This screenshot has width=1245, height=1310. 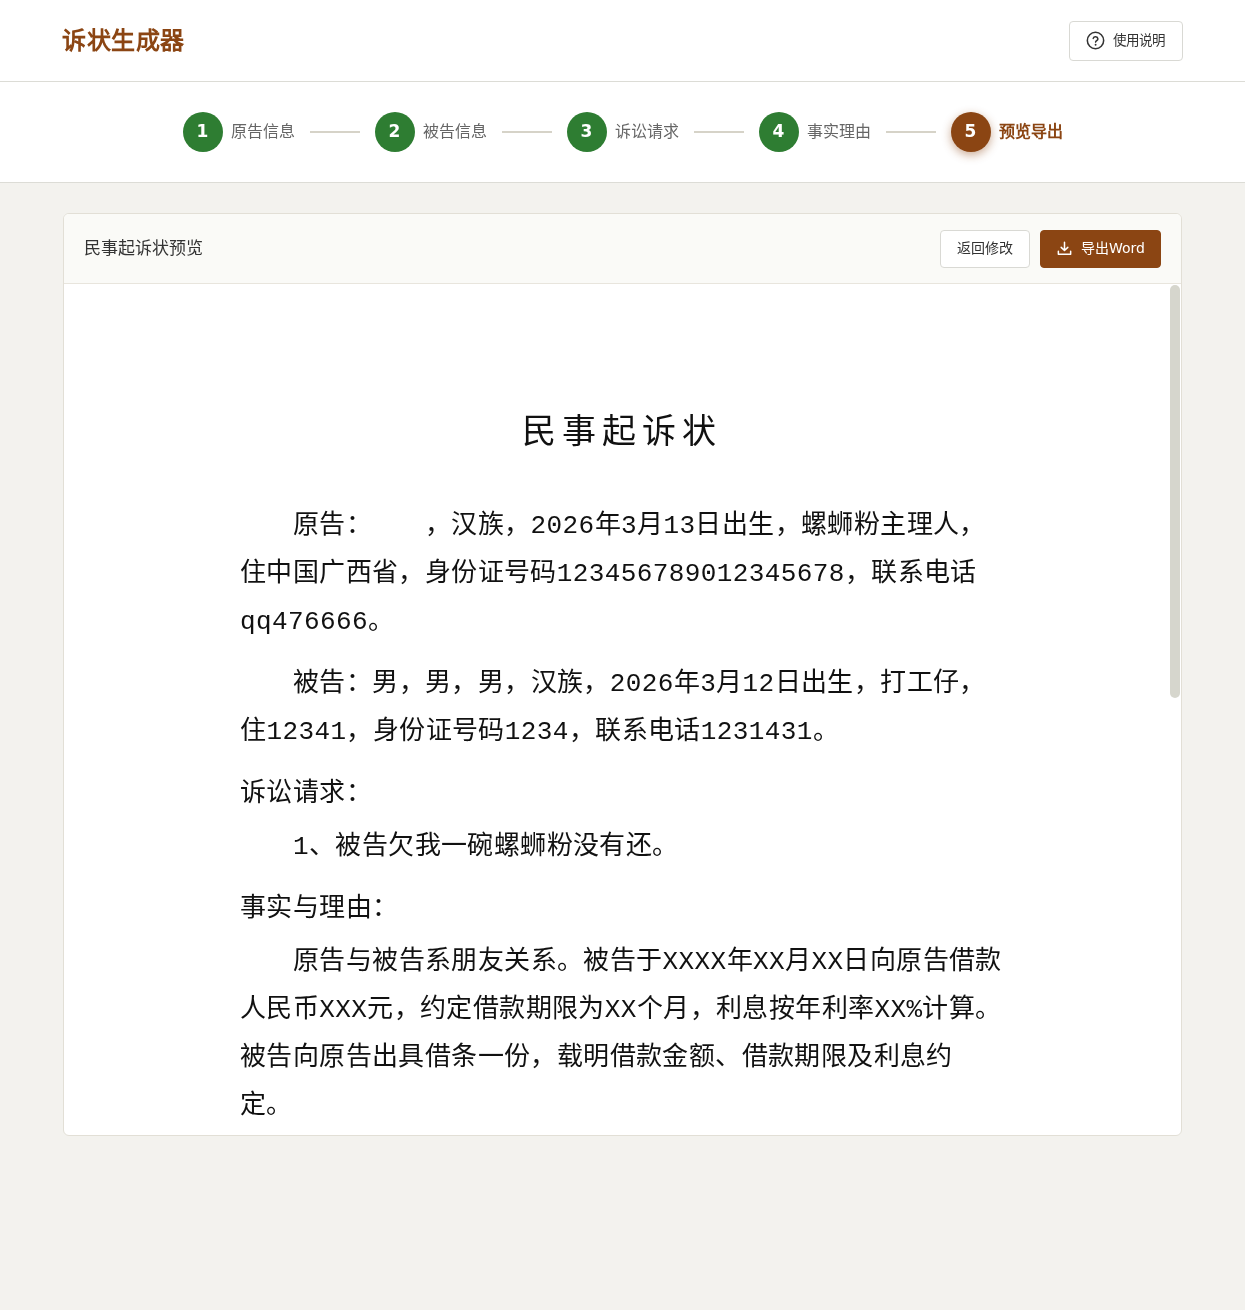 I want to click on step-number: 4, so click(x=778, y=132).